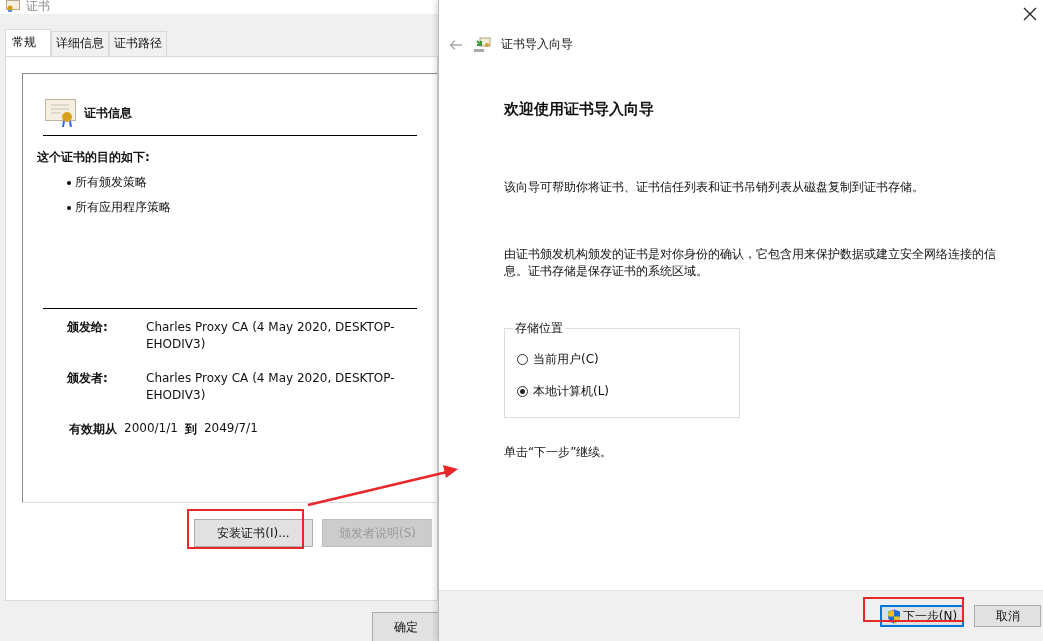 The height and width of the screenshot is (641, 1043). What do you see at coordinates (579, 109) in the screenshot?
I see `wizard-heading: 欢迎使用证书导入向导` at bounding box center [579, 109].